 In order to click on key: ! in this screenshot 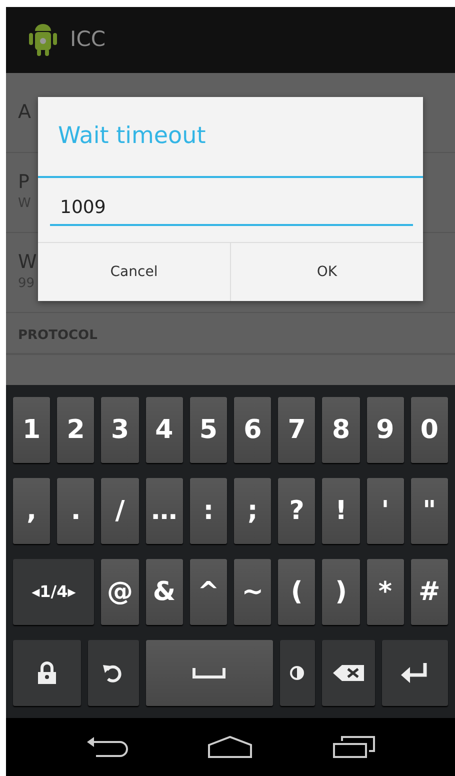, I will do `click(341, 511)`.